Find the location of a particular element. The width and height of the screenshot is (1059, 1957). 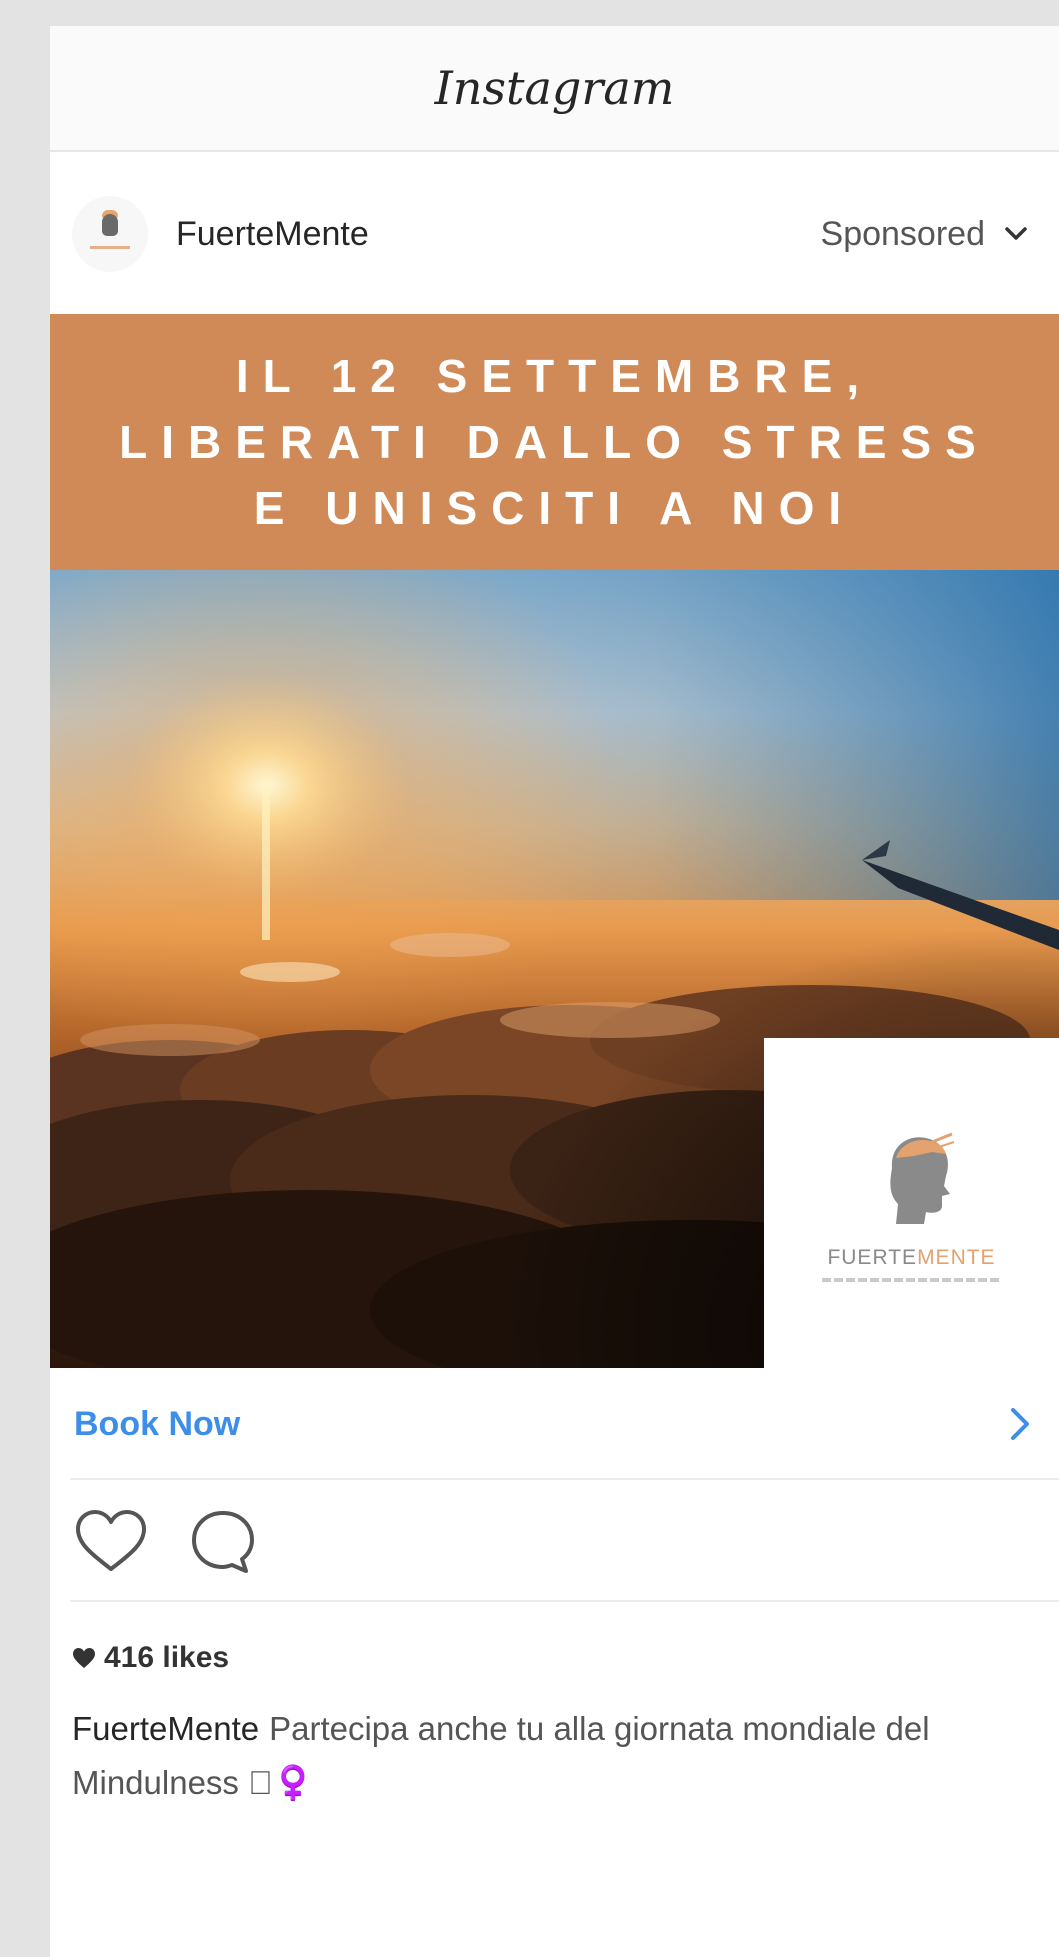

head-brain-logo-icon is located at coordinates (922, 1178).